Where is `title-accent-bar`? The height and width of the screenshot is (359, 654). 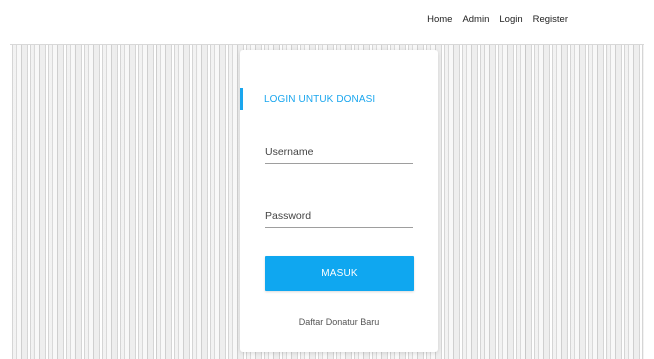 title-accent-bar is located at coordinates (241, 99).